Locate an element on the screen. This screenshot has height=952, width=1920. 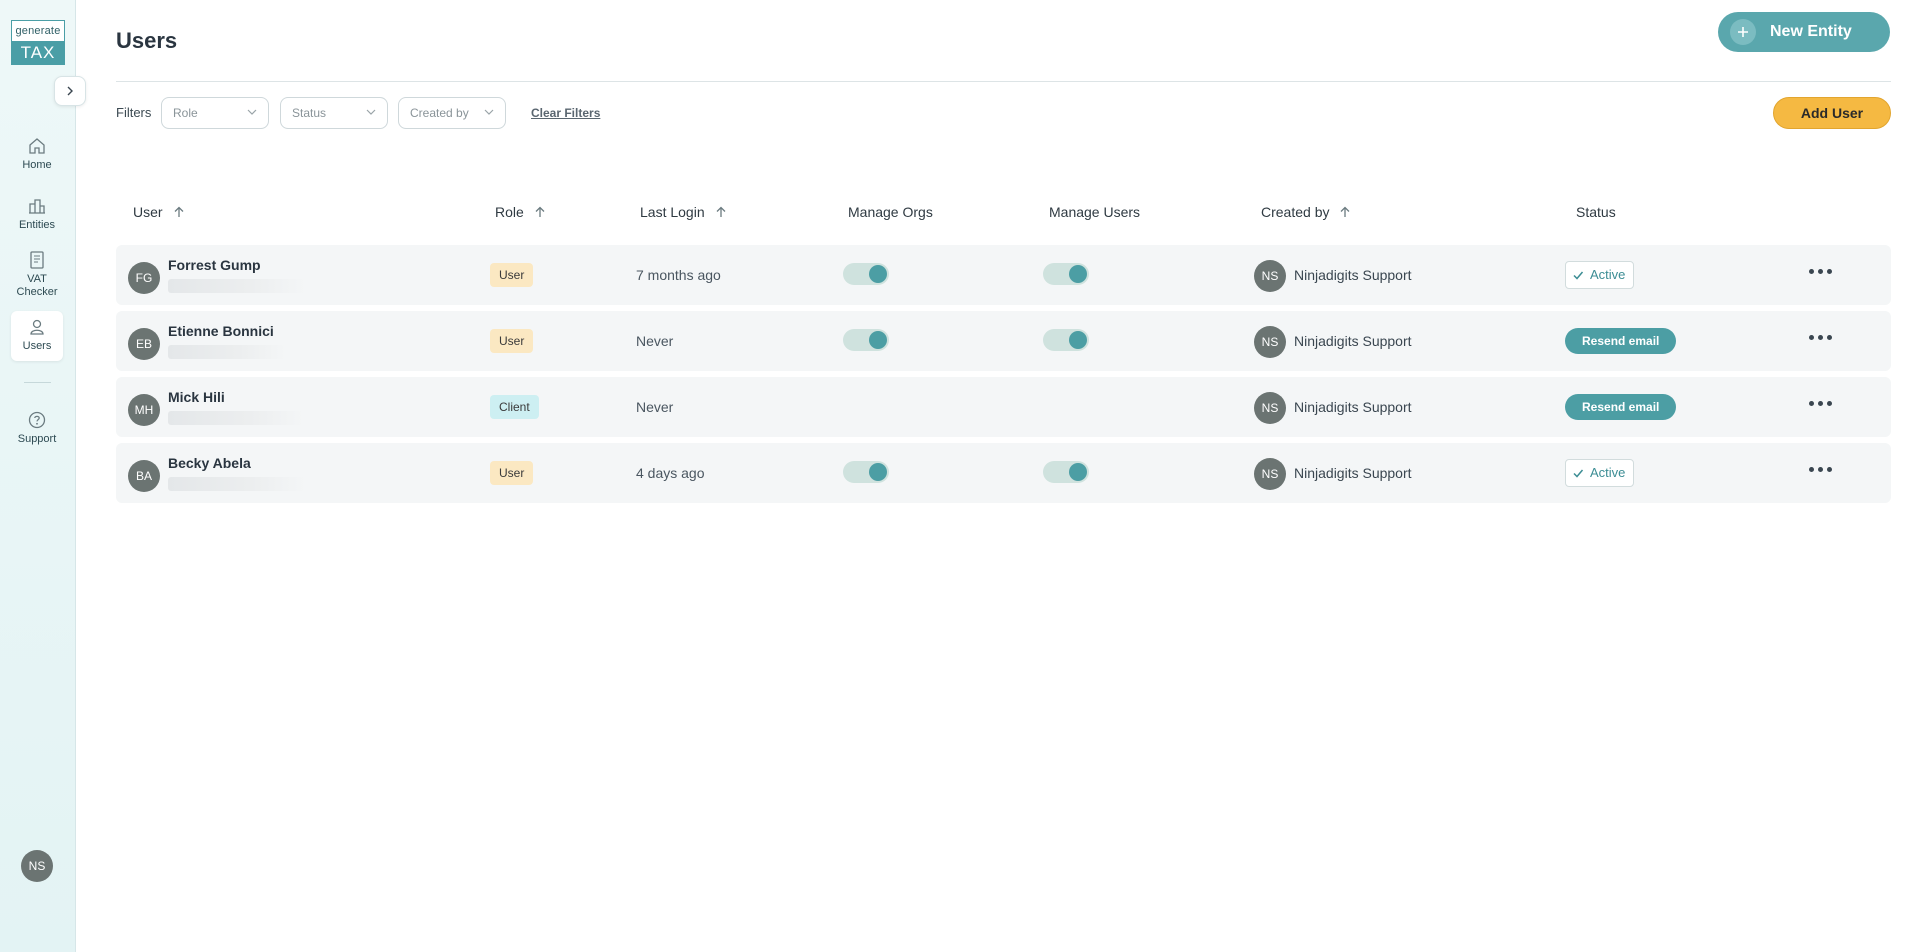
user-avatar: MH is located at coordinates (144, 410).